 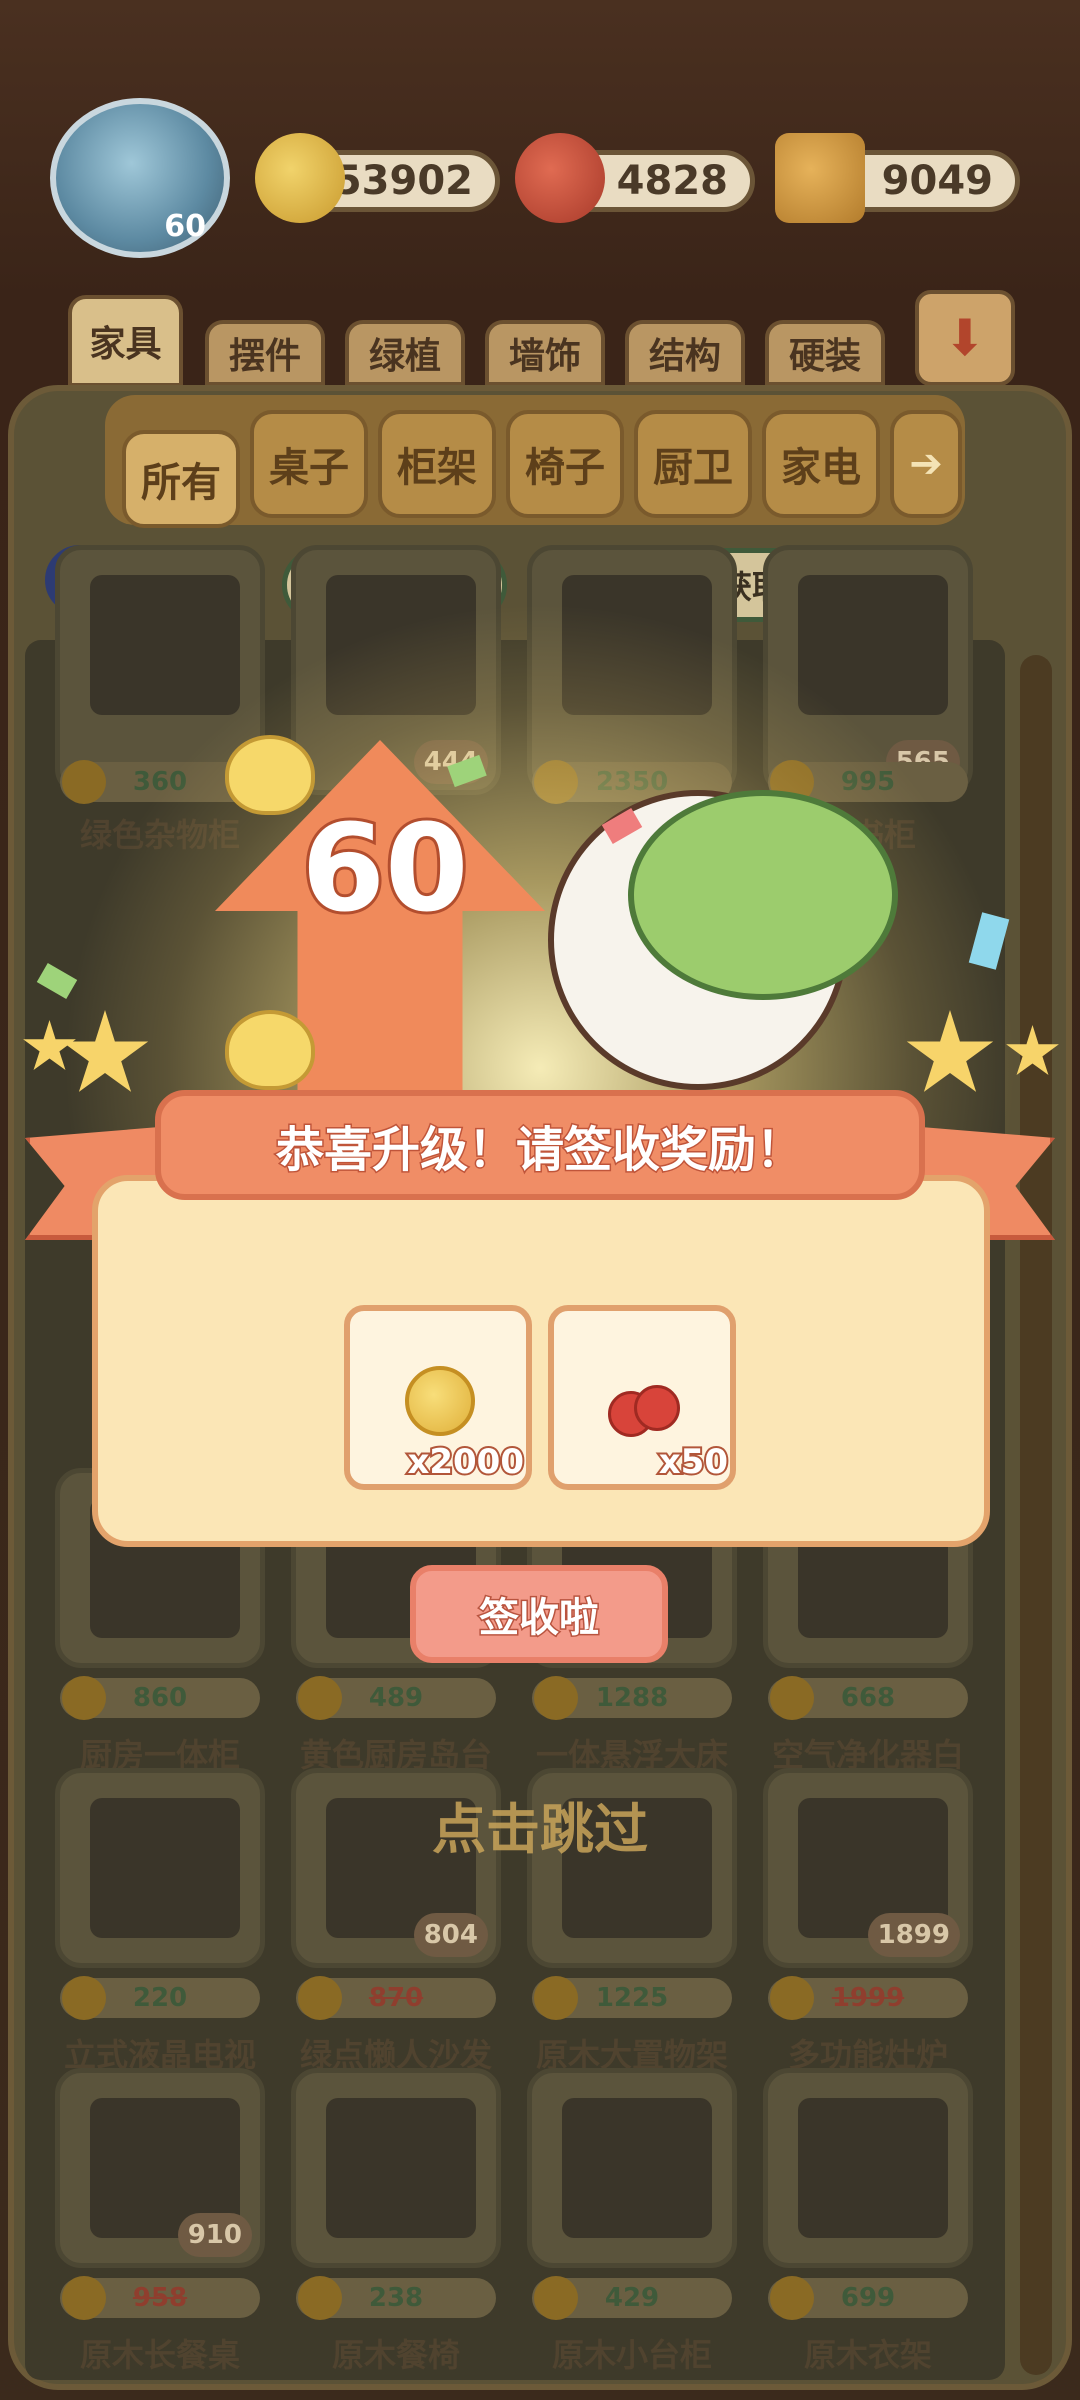 I want to click on item-name: 原木衣架, so click(x=867, y=2355).